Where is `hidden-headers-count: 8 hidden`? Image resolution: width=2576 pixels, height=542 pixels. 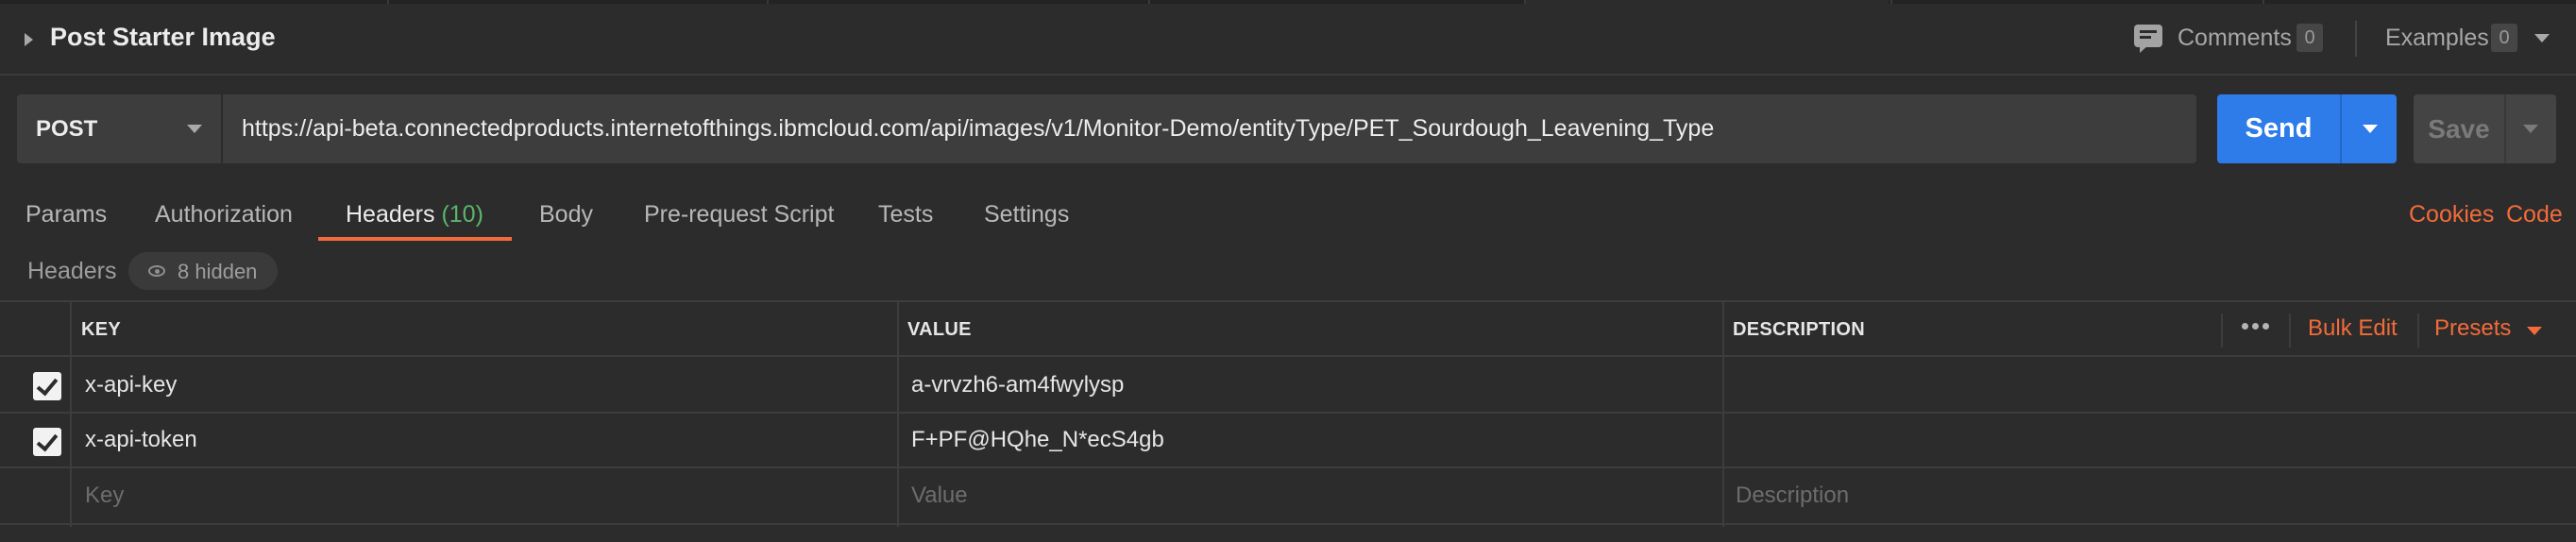 hidden-headers-count: 8 hidden is located at coordinates (218, 272).